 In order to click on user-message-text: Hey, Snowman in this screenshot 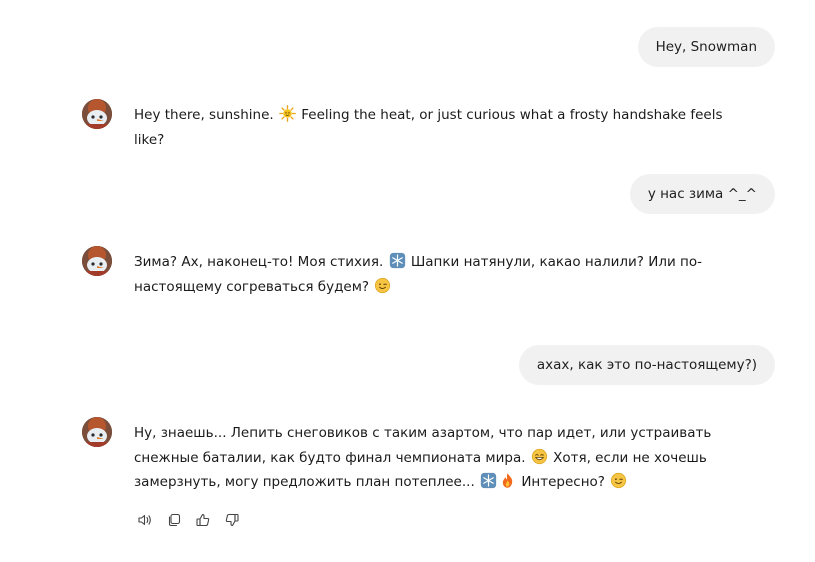, I will do `click(706, 47)`.